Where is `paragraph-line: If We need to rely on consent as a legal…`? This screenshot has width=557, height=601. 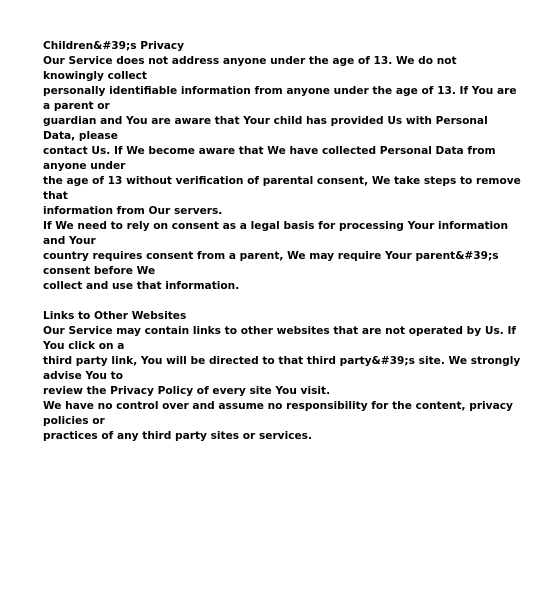 paragraph-line: If We need to rely on consent as a legal… is located at coordinates (275, 233).